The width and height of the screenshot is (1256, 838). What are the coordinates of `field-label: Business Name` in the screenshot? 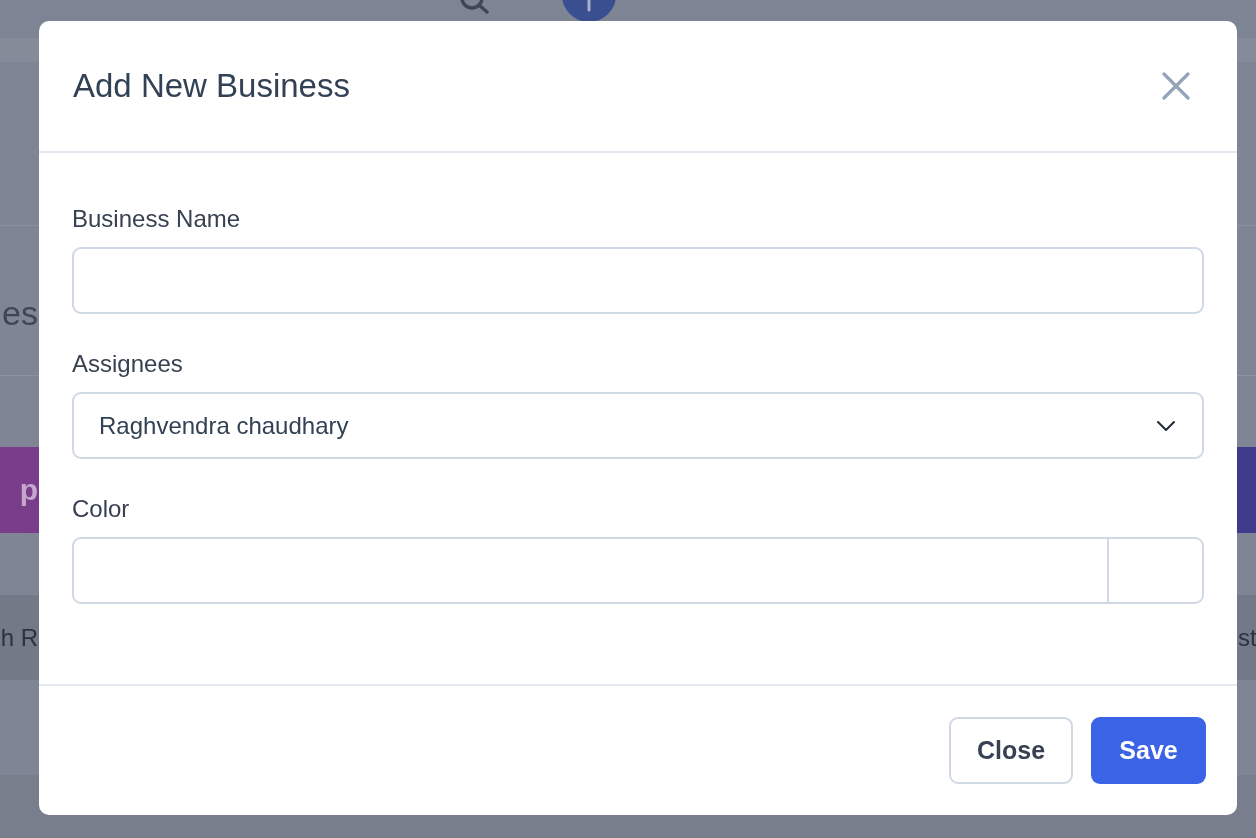 It's located at (157, 219).